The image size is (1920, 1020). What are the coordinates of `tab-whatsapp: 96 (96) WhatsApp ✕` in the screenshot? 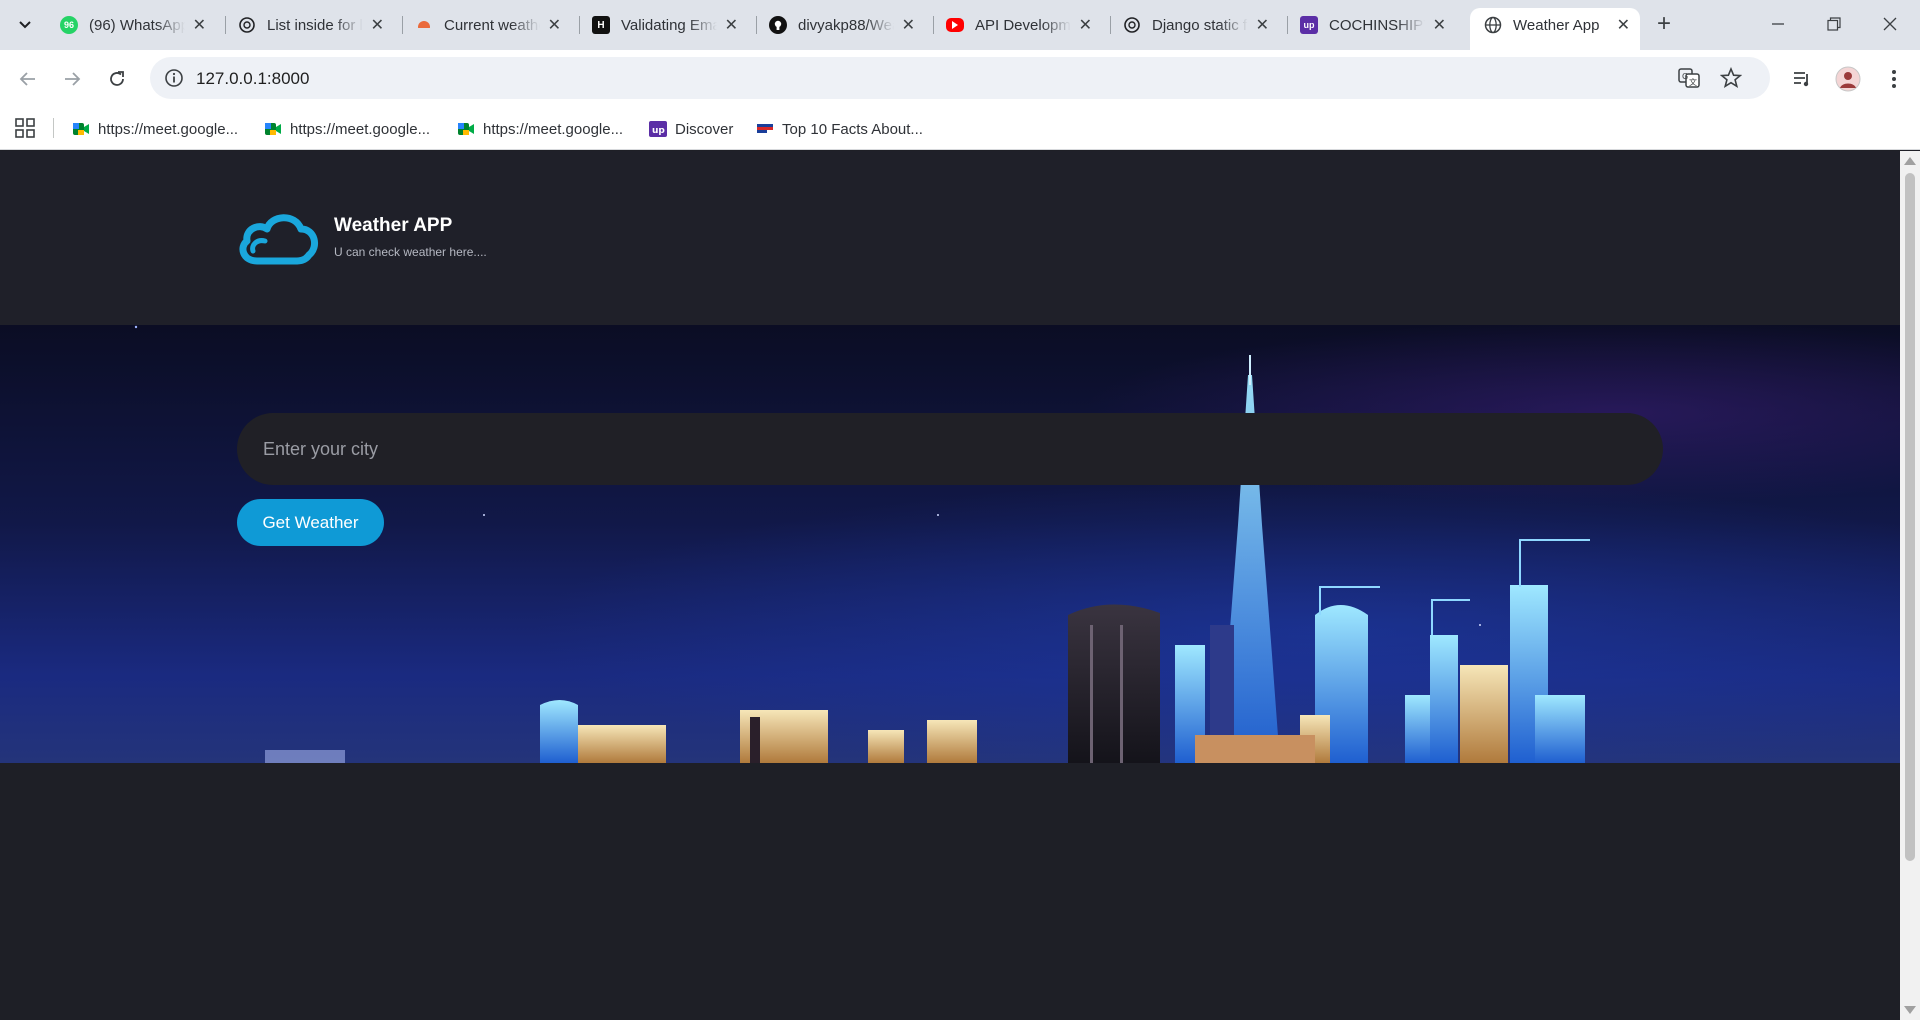 It's located at (131, 25).